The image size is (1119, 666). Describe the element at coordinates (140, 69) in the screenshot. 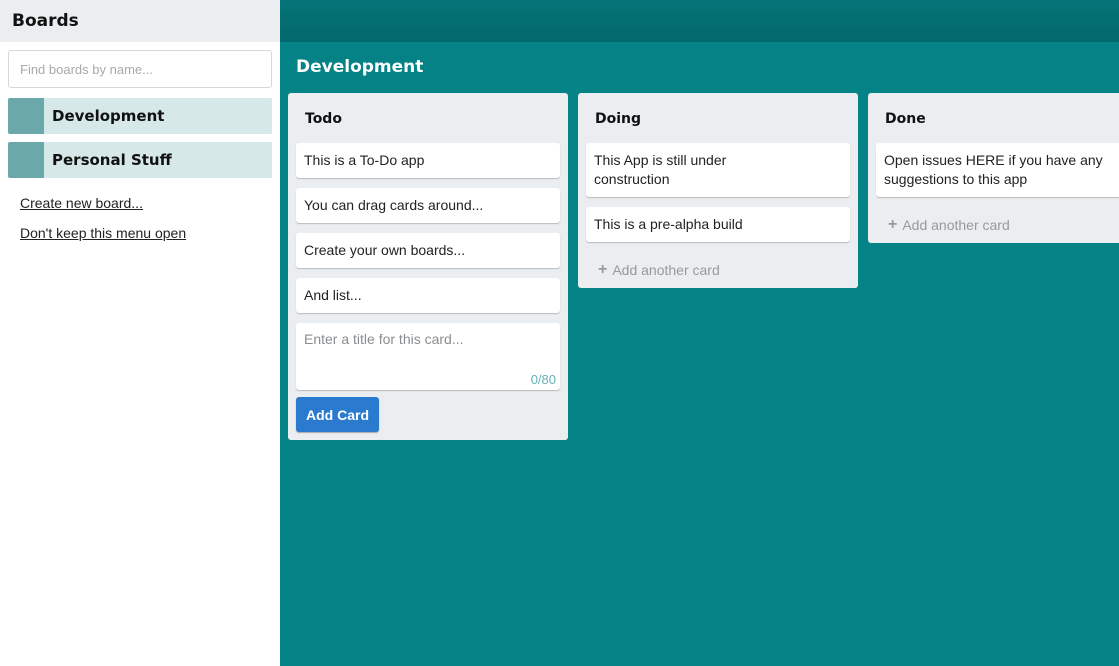

I see `board-search-input` at that location.